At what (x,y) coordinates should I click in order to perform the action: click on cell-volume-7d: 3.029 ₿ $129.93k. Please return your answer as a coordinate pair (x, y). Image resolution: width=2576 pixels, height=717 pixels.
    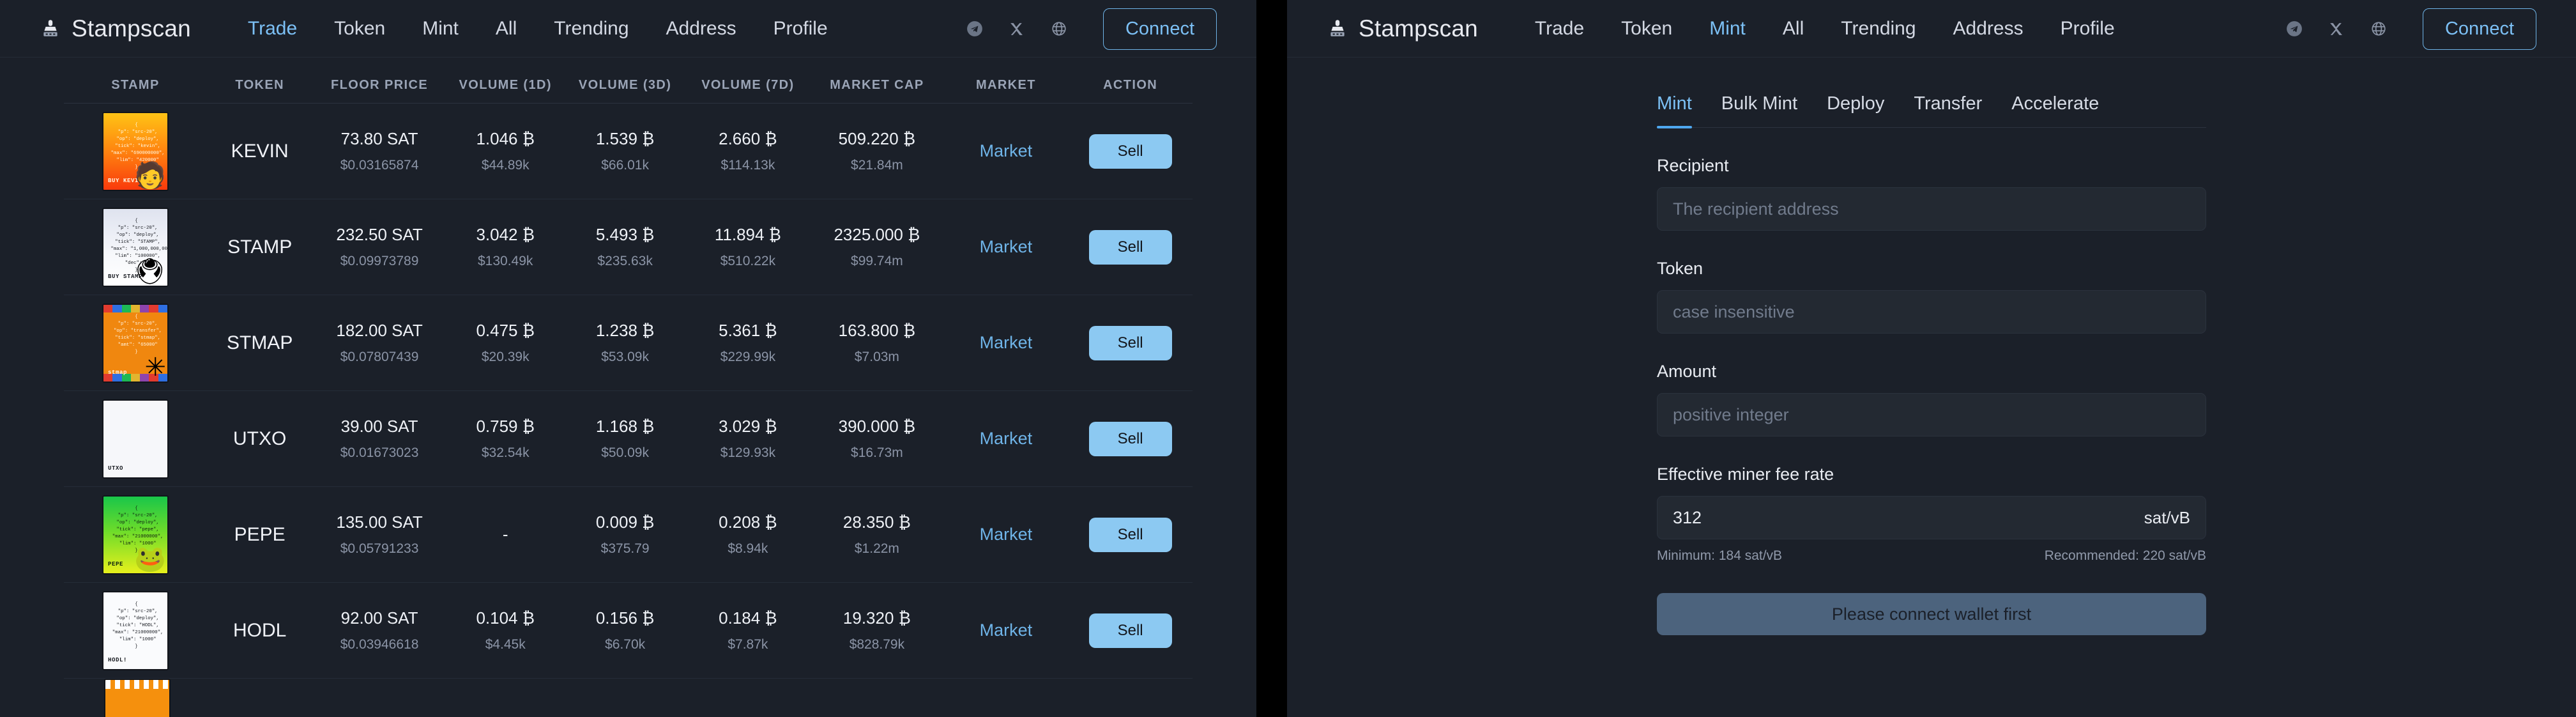
    Looking at the image, I should click on (748, 439).